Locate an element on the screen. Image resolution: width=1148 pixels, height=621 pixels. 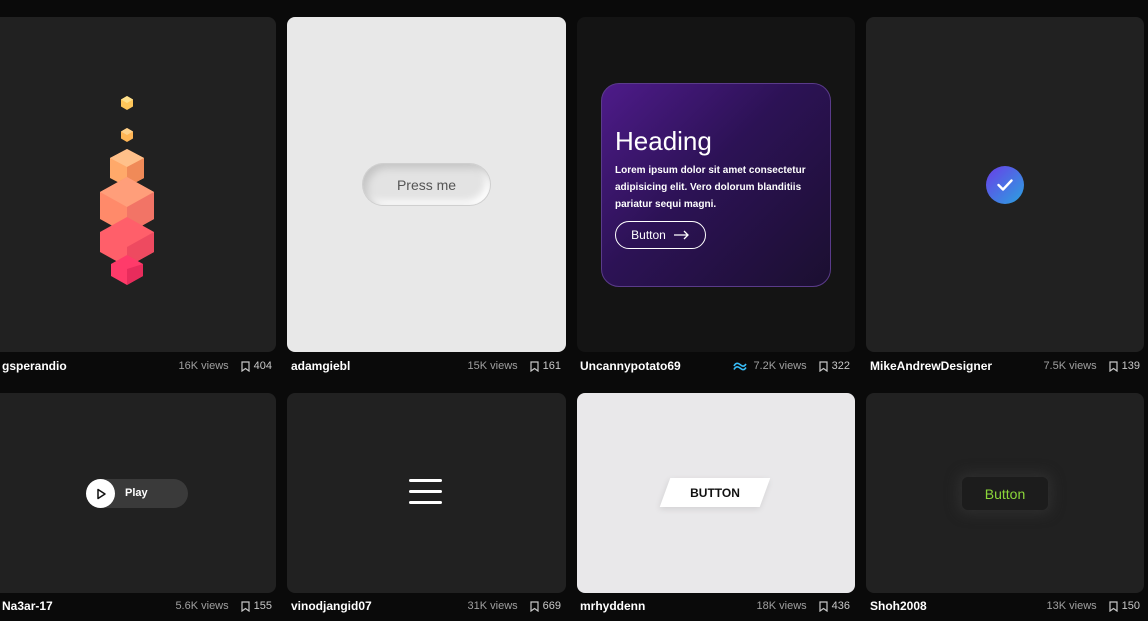
save-button: 436 is located at coordinates (834, 606).